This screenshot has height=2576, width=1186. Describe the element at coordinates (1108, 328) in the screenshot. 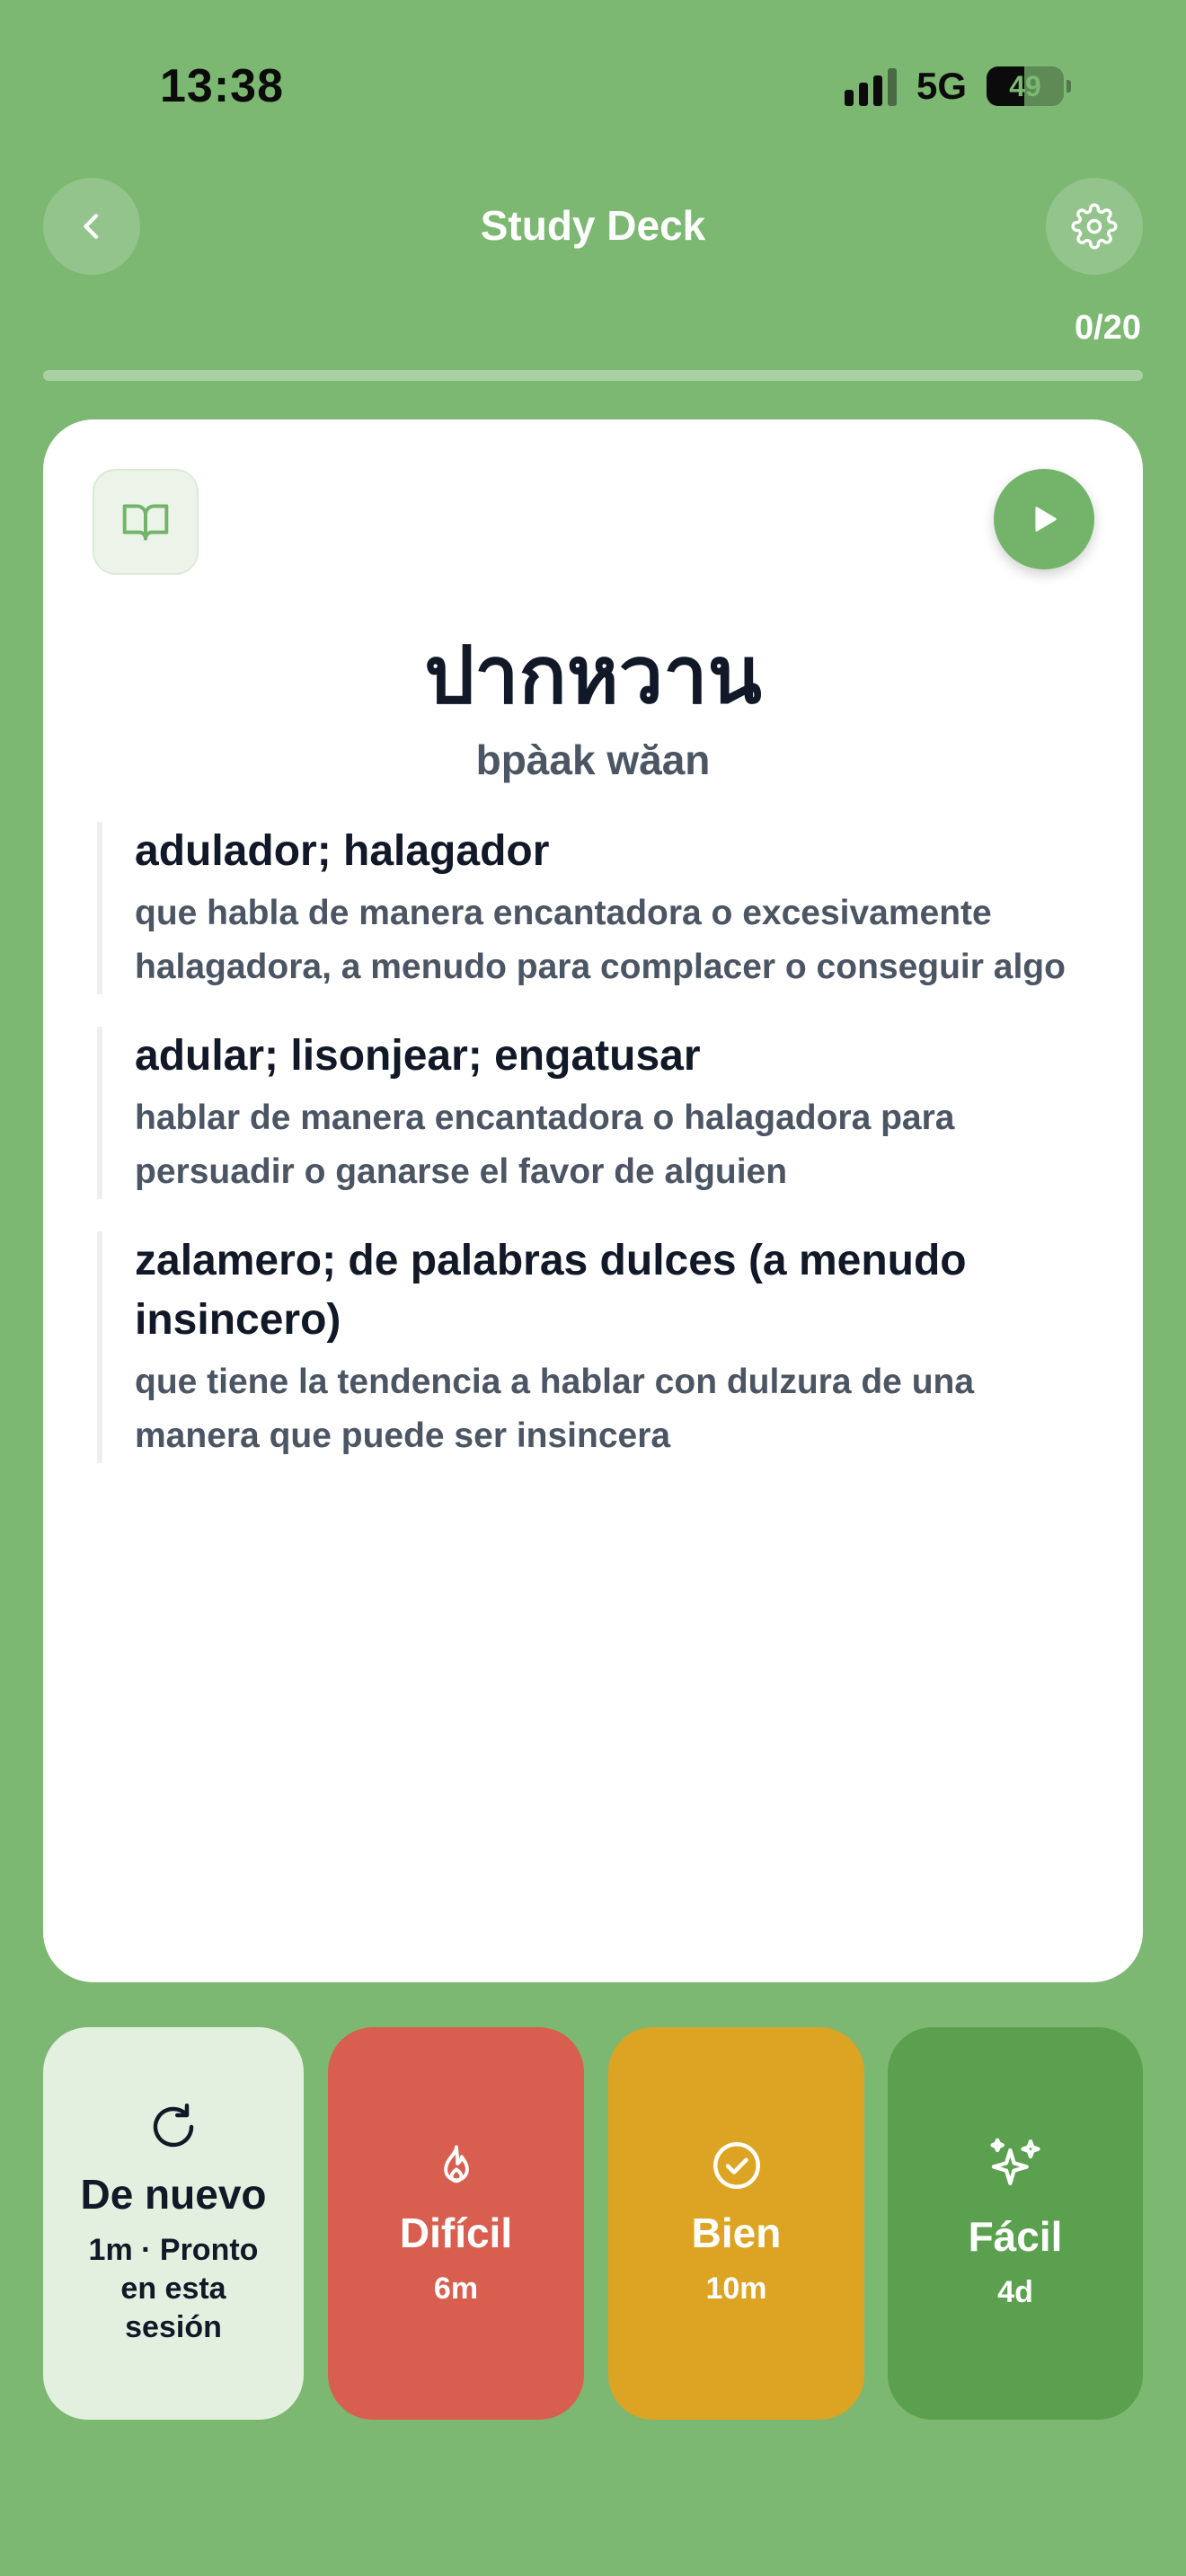

I see `progress-count: 0/20` at that location.